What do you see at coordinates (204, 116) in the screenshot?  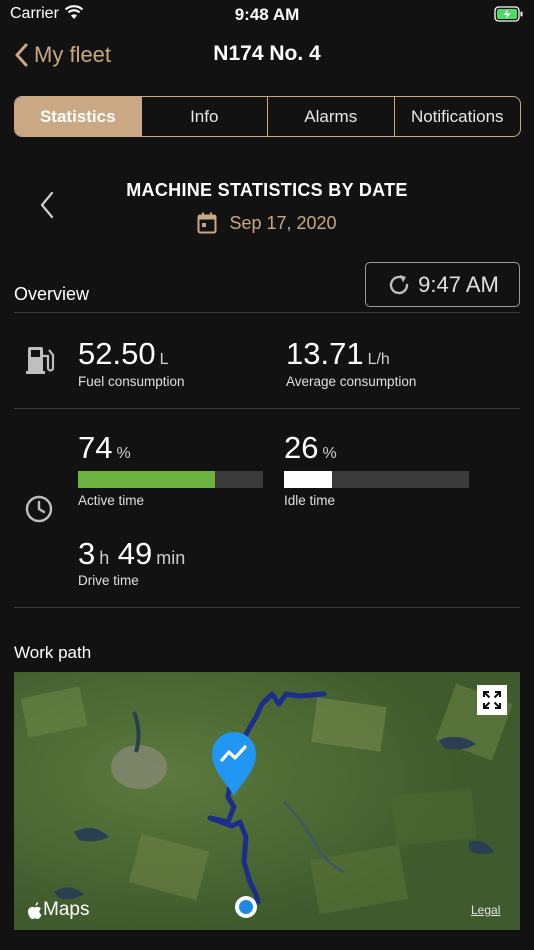 I see `tab-info: Info` at bounding box center [204, 116].